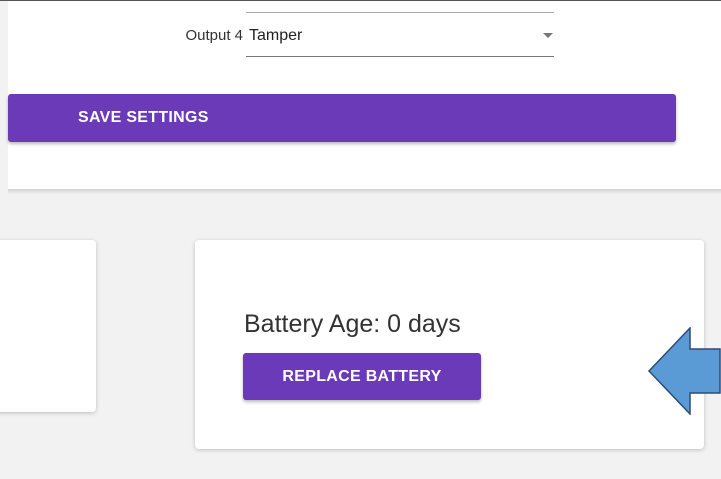 This screenshot has height=479, width=721. What do you see at coordinates (400, 34) in the screenshot?
I see `output-4-select: Tamper` at bounding box center [400, 34].